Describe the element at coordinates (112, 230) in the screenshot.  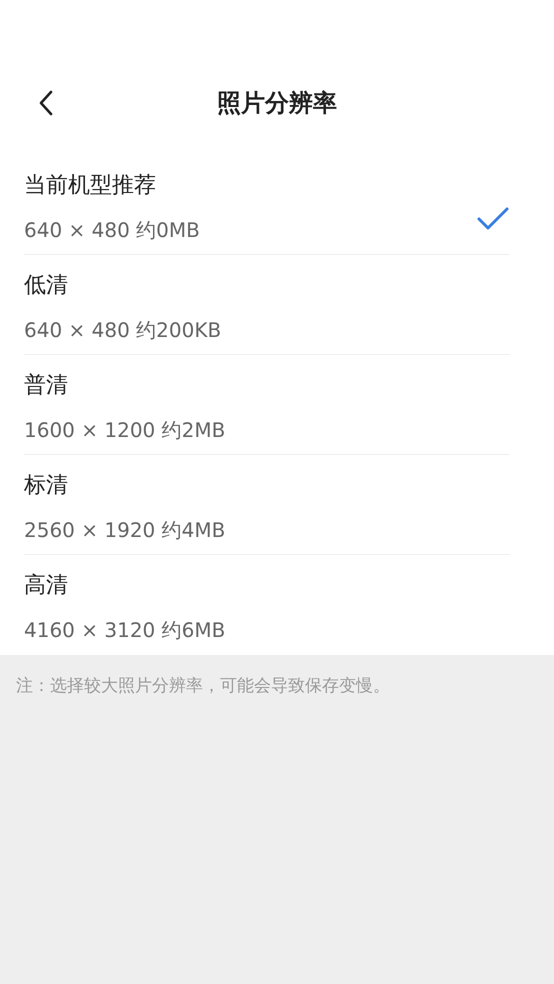
I see `option-detail: 640 × 480 约0MB` at that location.